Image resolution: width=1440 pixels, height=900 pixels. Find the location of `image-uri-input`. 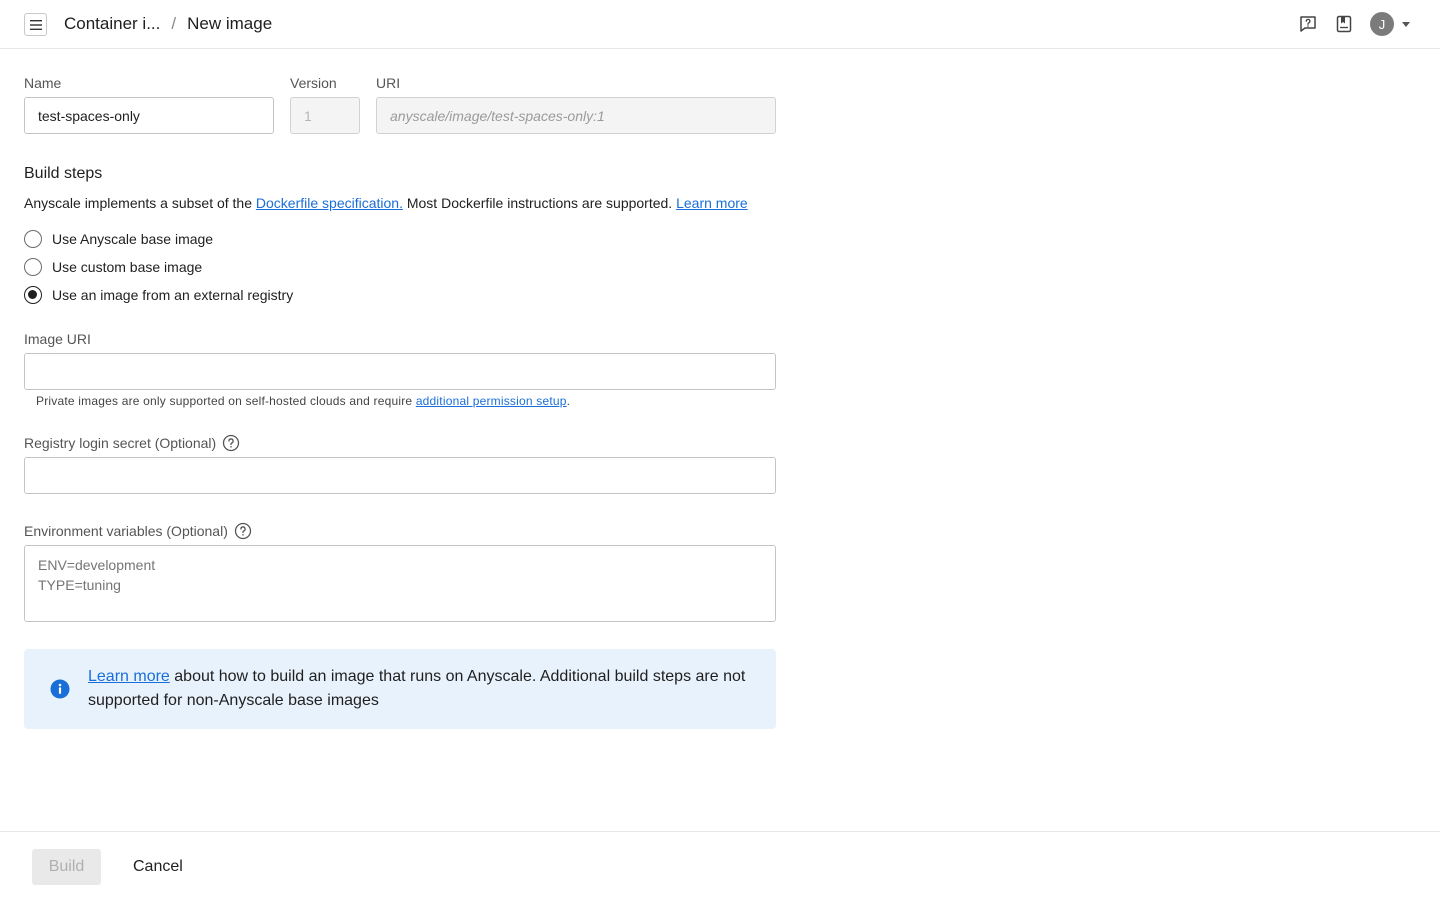

image-uri-input is located at coordinates (400, 371).